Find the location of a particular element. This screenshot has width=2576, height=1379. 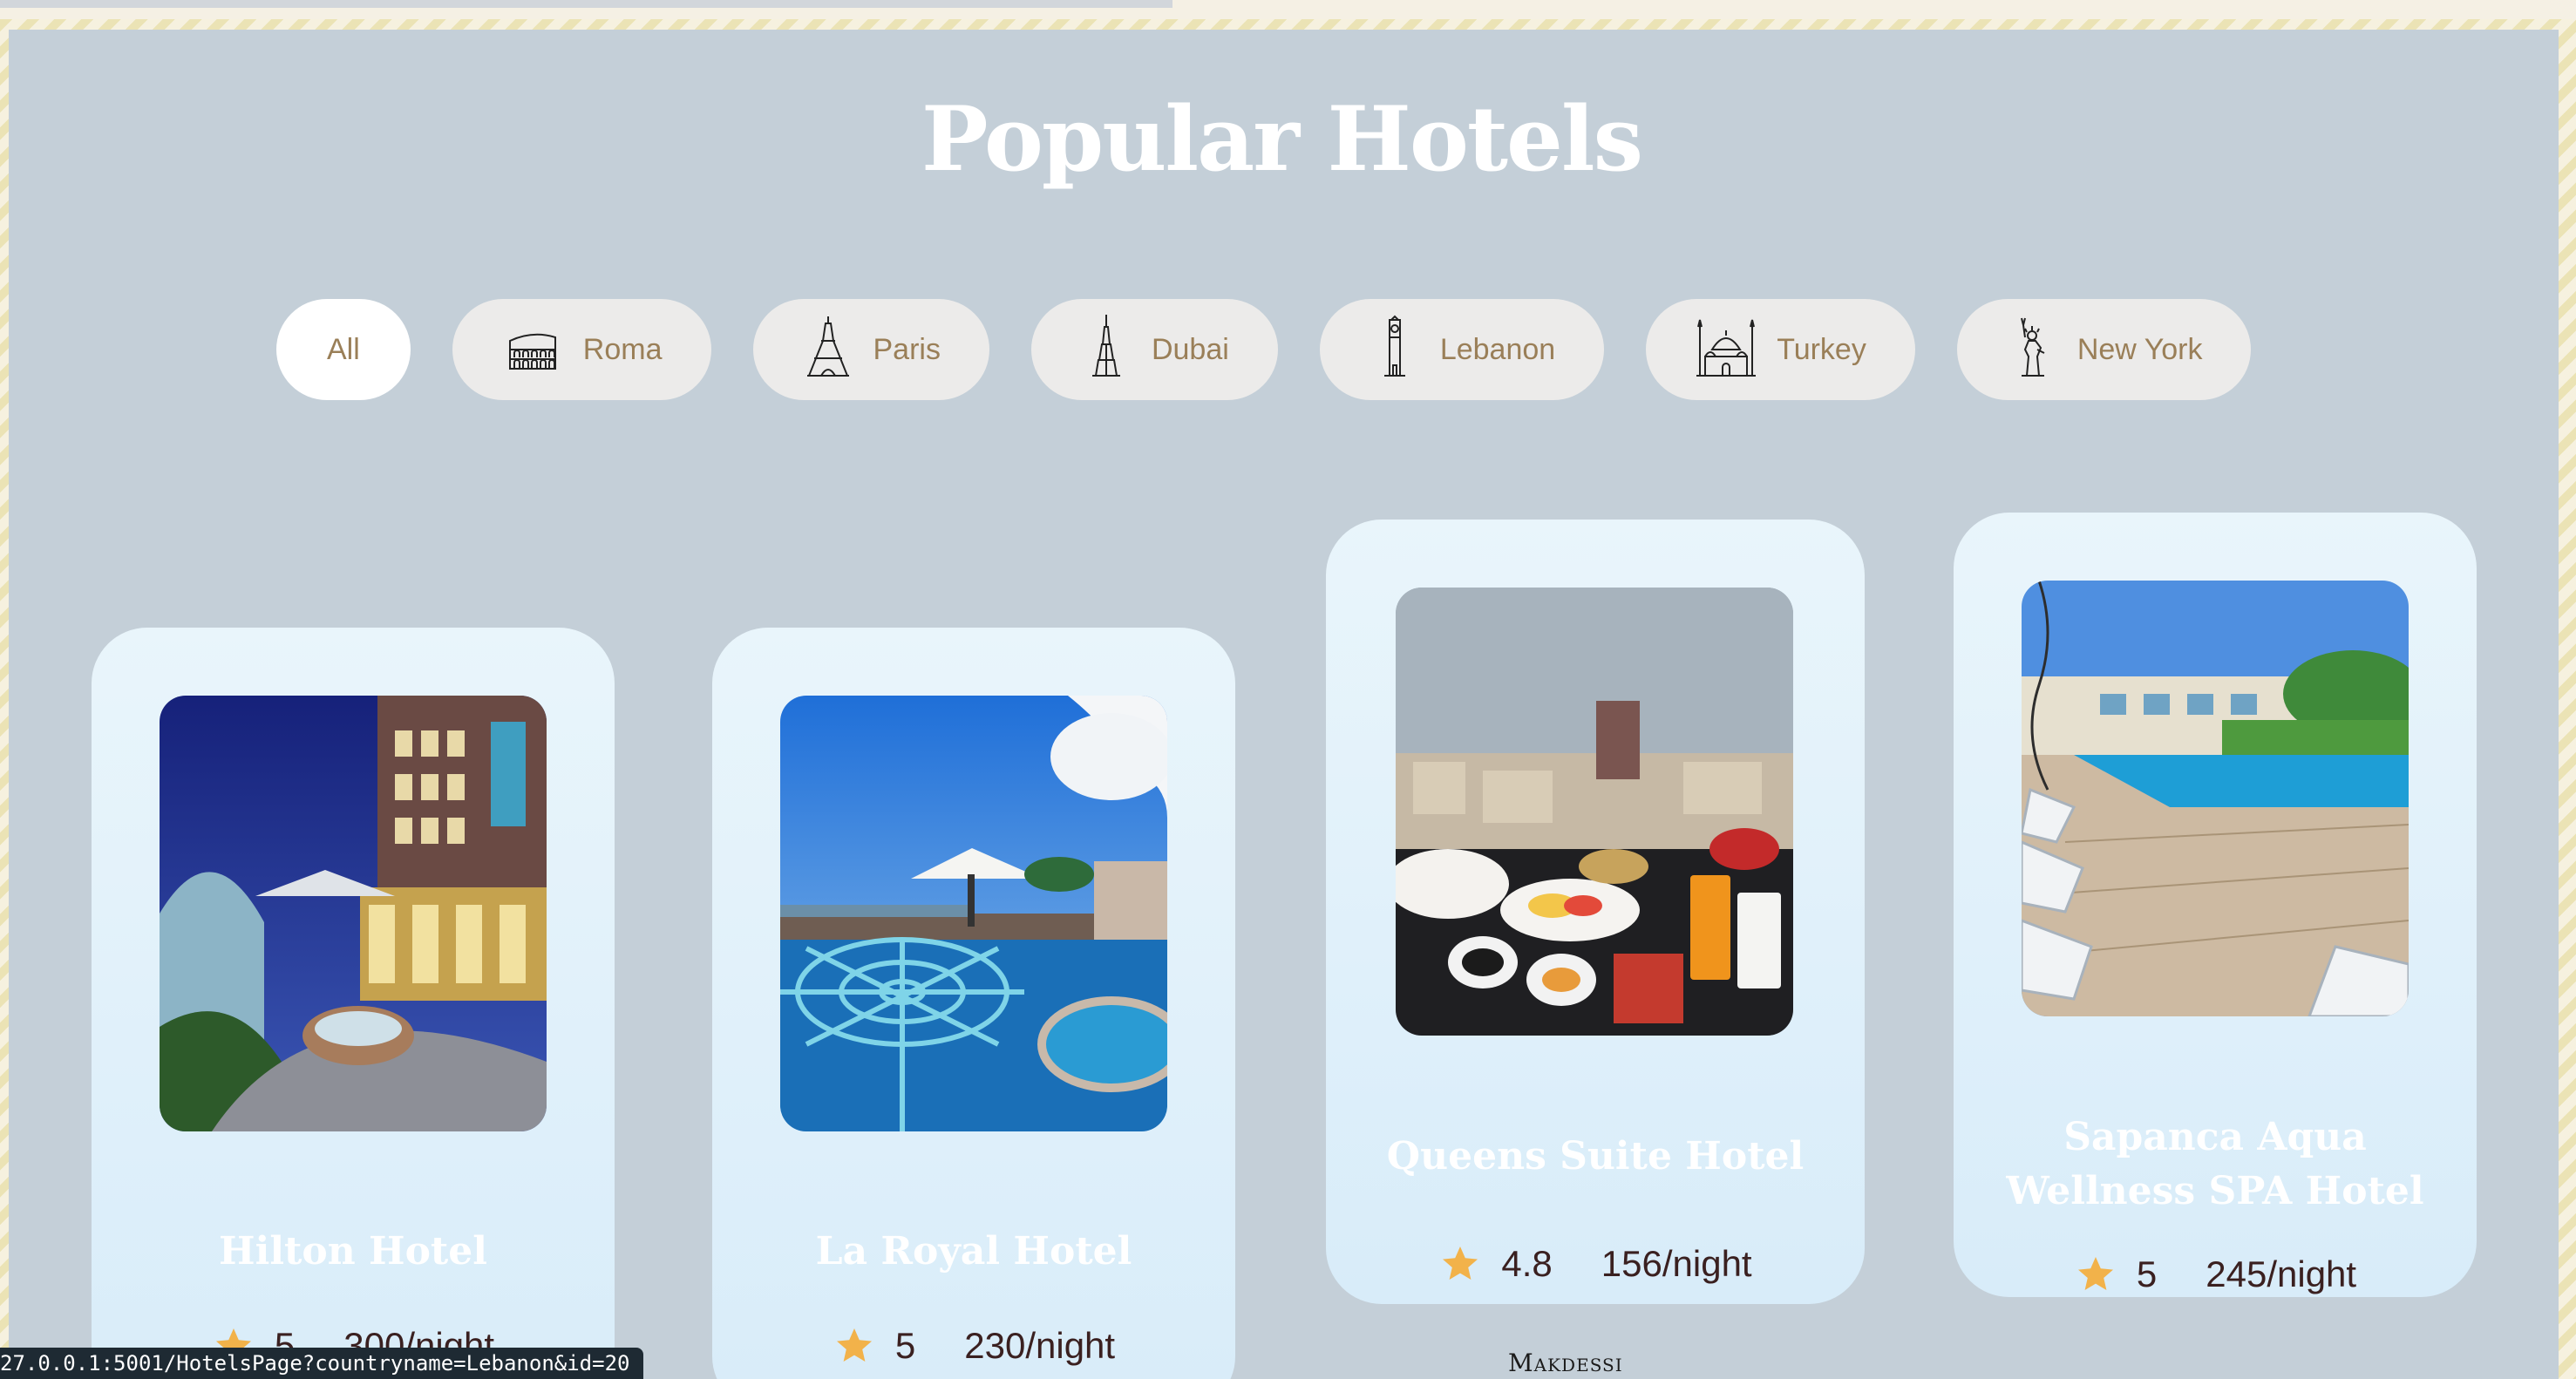

hotel-card: Hilton Hotel 5 300/night is located at coordinates (353, 1004).